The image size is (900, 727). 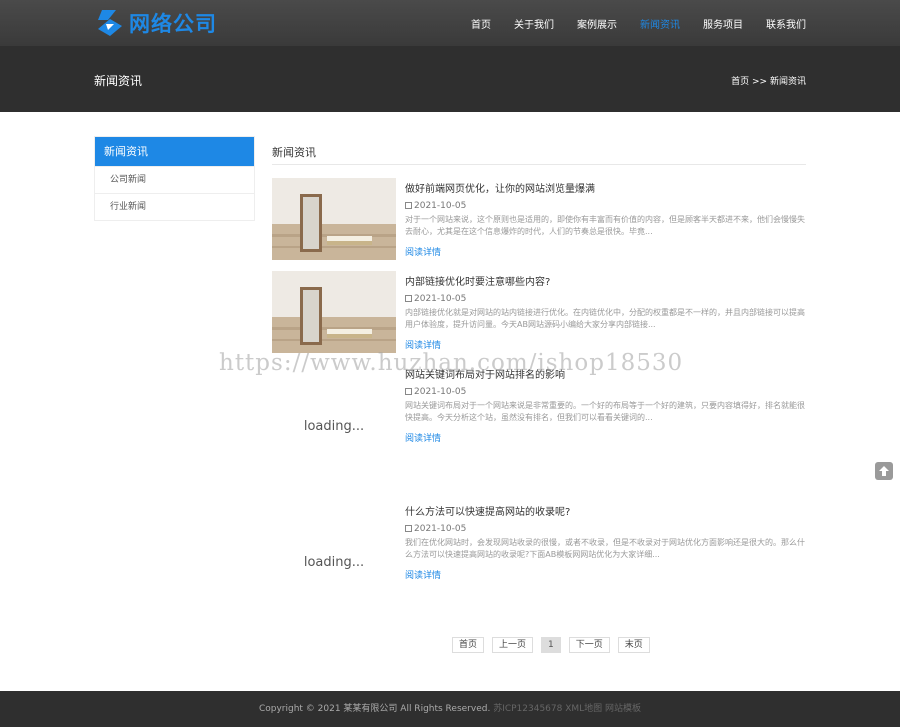 What do you see at coordinates (481, 23) in the screenshot?
I see `nav-item-home: 首页` at bounding box center [481, 23].